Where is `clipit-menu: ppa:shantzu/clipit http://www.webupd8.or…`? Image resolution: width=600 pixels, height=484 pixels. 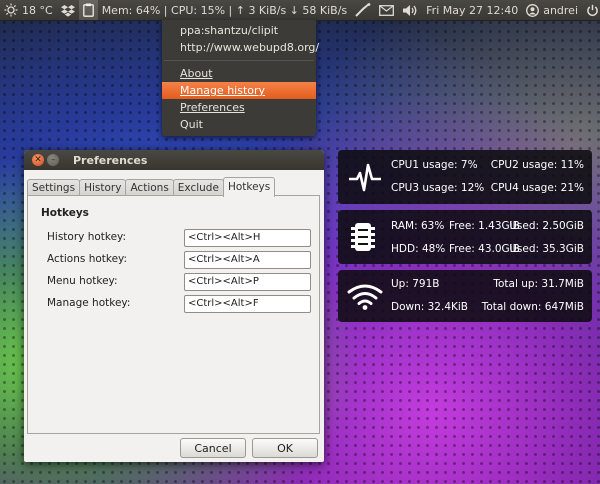 clipit-menu: ppa:shantzu/clipit http://www.webupd8.or… is located at coordinates (240, 78).